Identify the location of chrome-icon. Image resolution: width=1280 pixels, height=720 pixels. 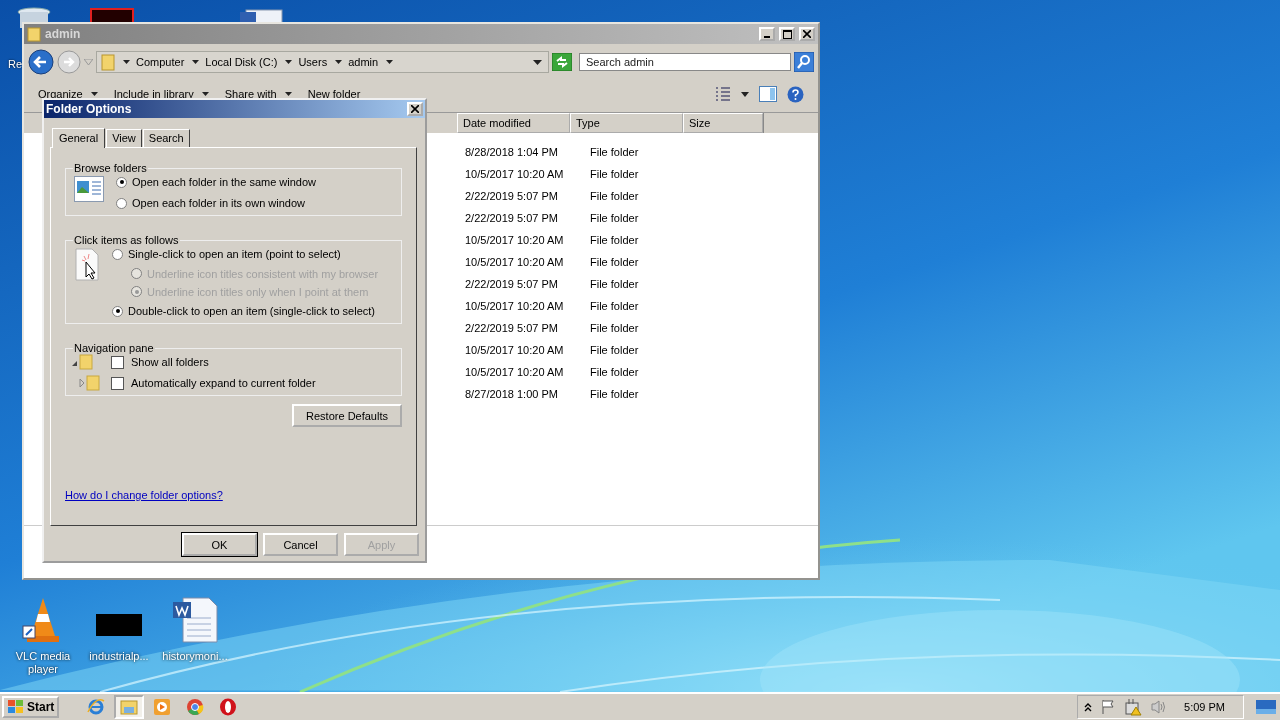
(195, 707).